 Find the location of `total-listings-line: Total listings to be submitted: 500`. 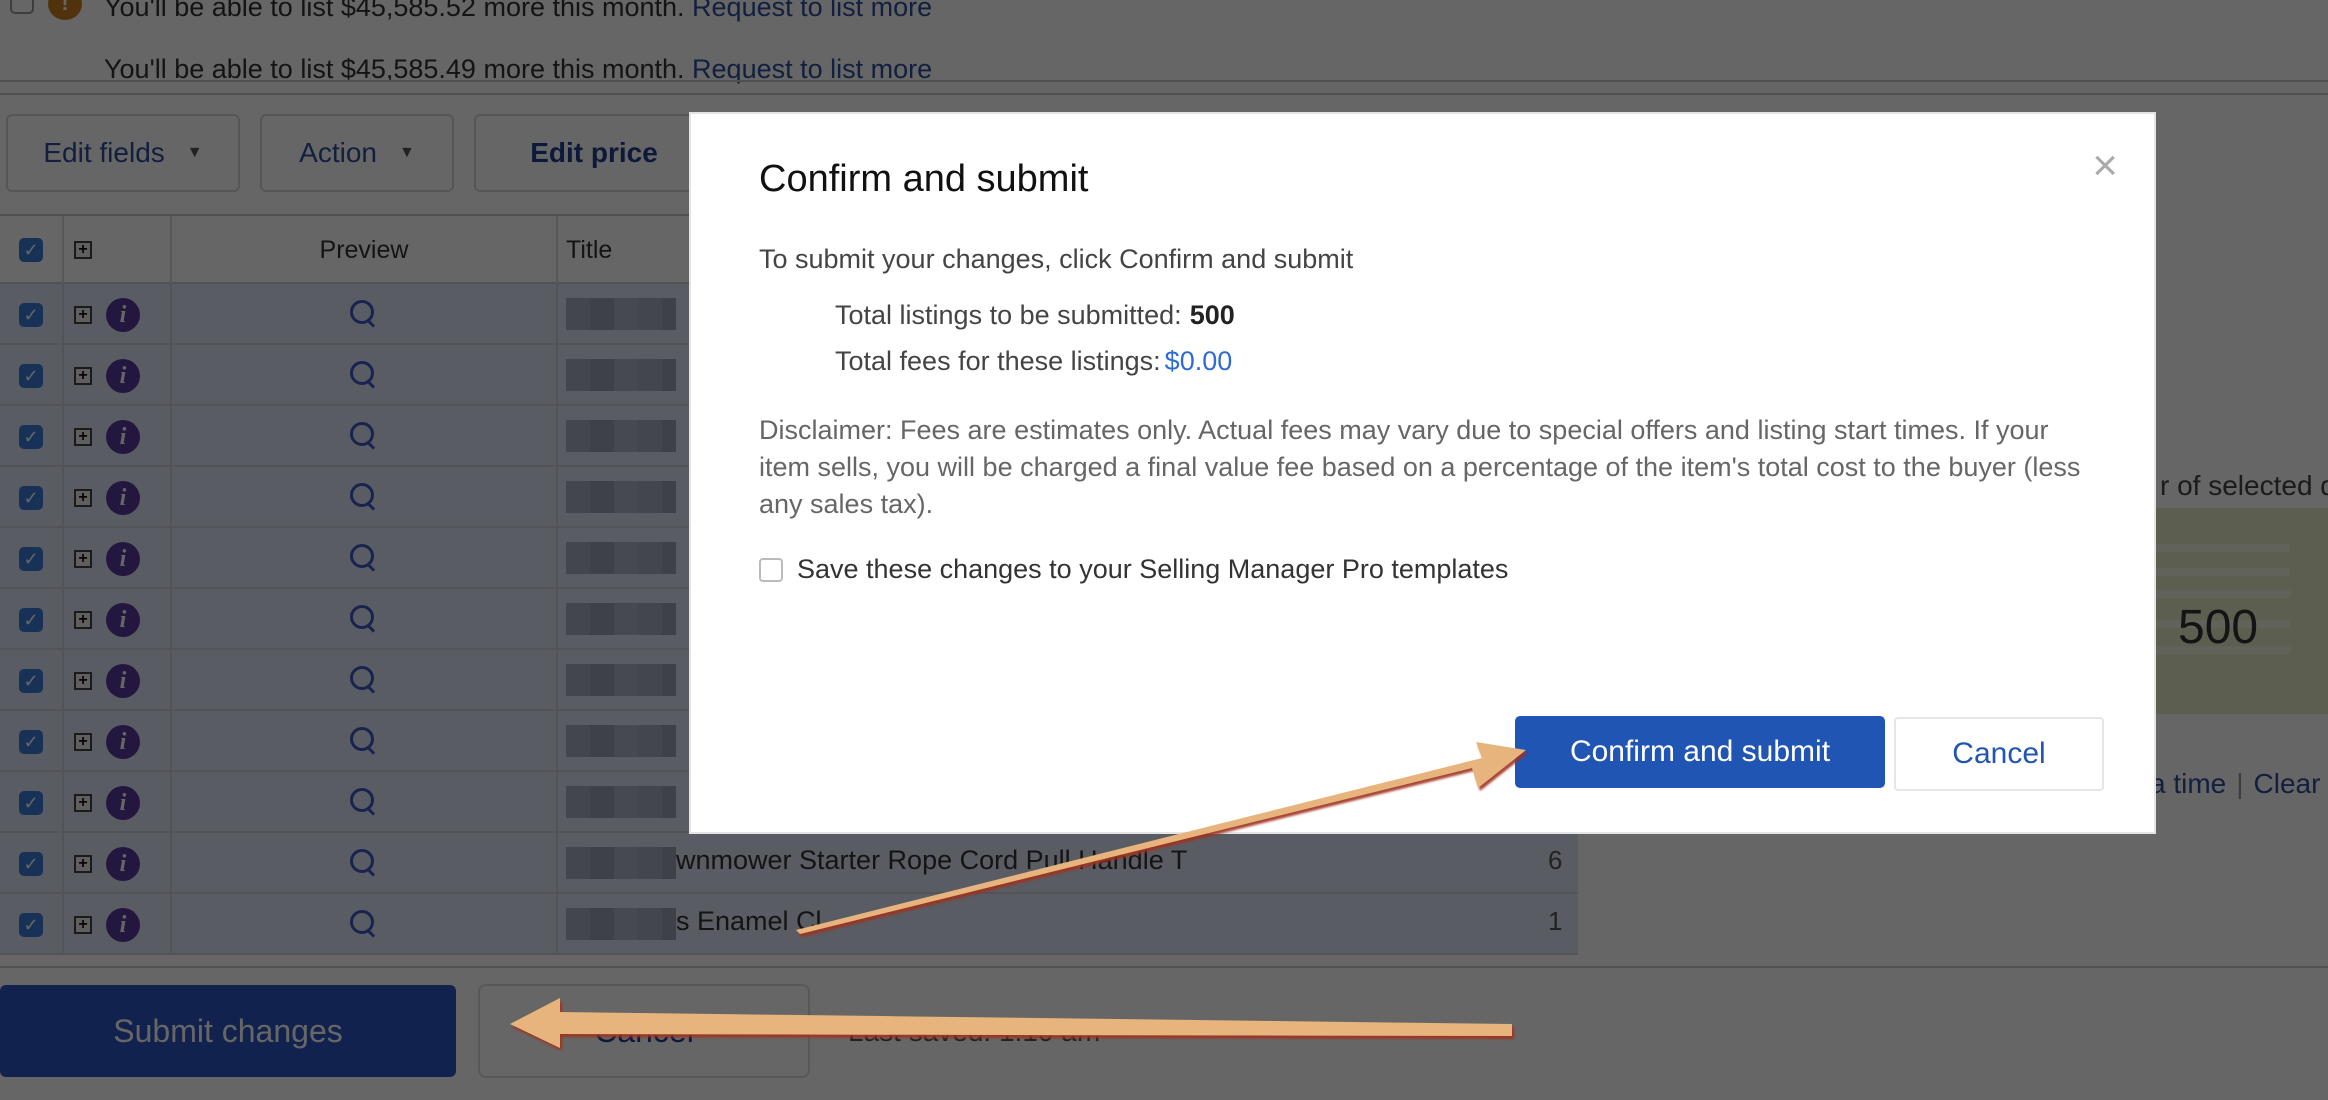

total-listings-line: Total listings to be submitted: 500 is located at coordinates (1035, 315).